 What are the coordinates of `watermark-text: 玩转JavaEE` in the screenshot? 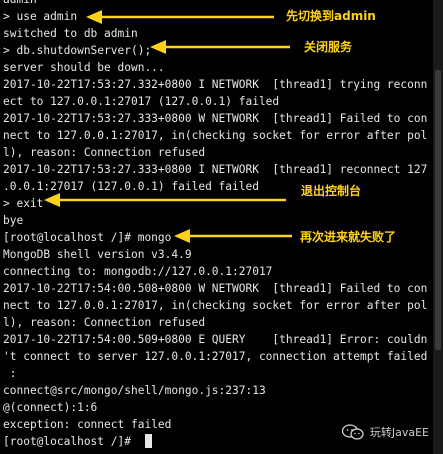 It's located at (399, 432).